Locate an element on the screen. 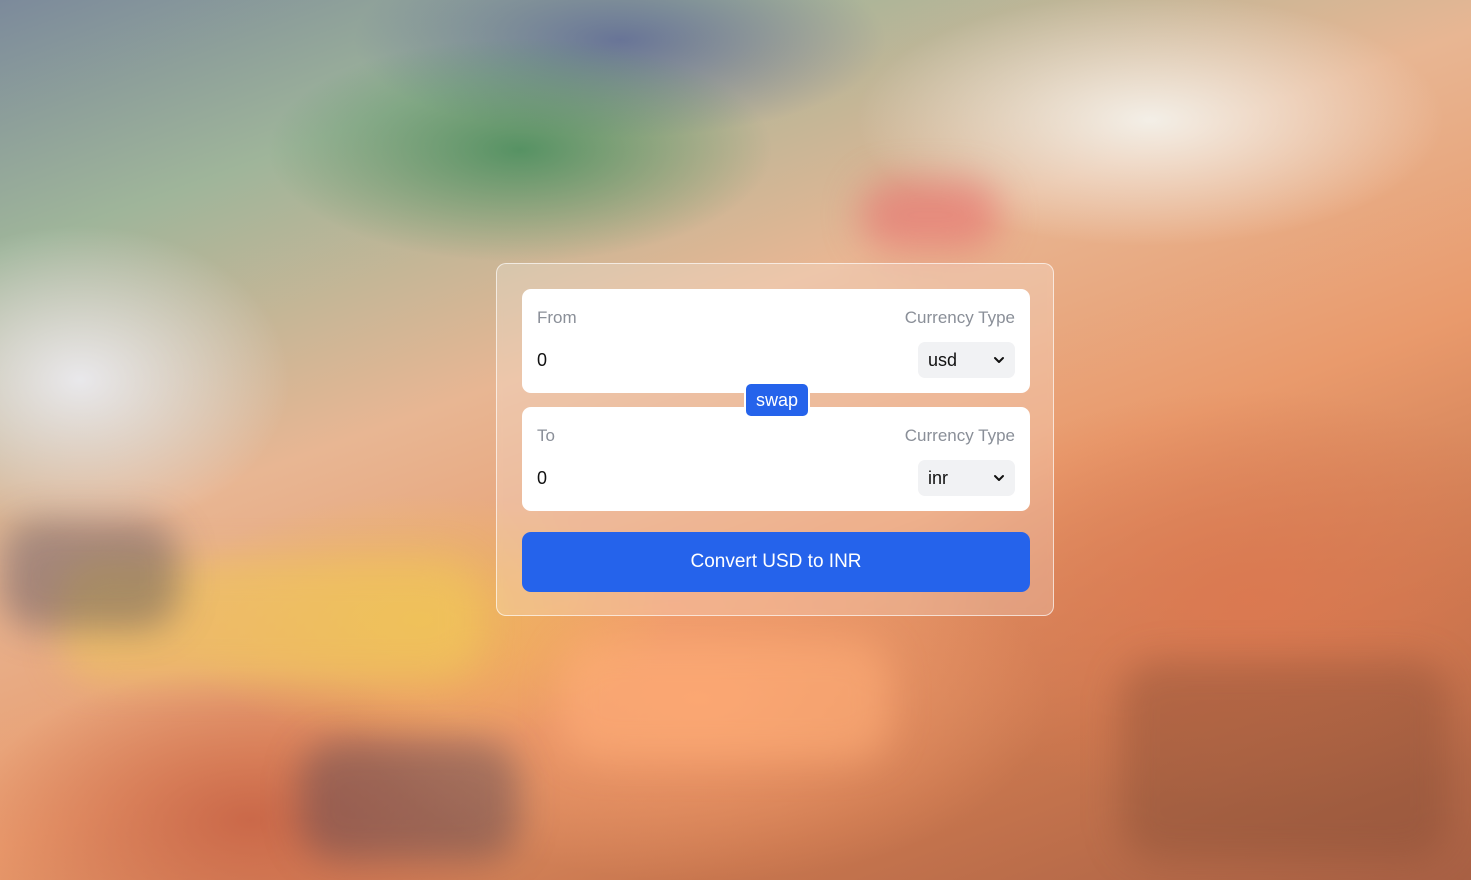 The width and height of the screenshot is (1471, 880). convert-button: Convert USD to INR is located at coordinates (776, 562).